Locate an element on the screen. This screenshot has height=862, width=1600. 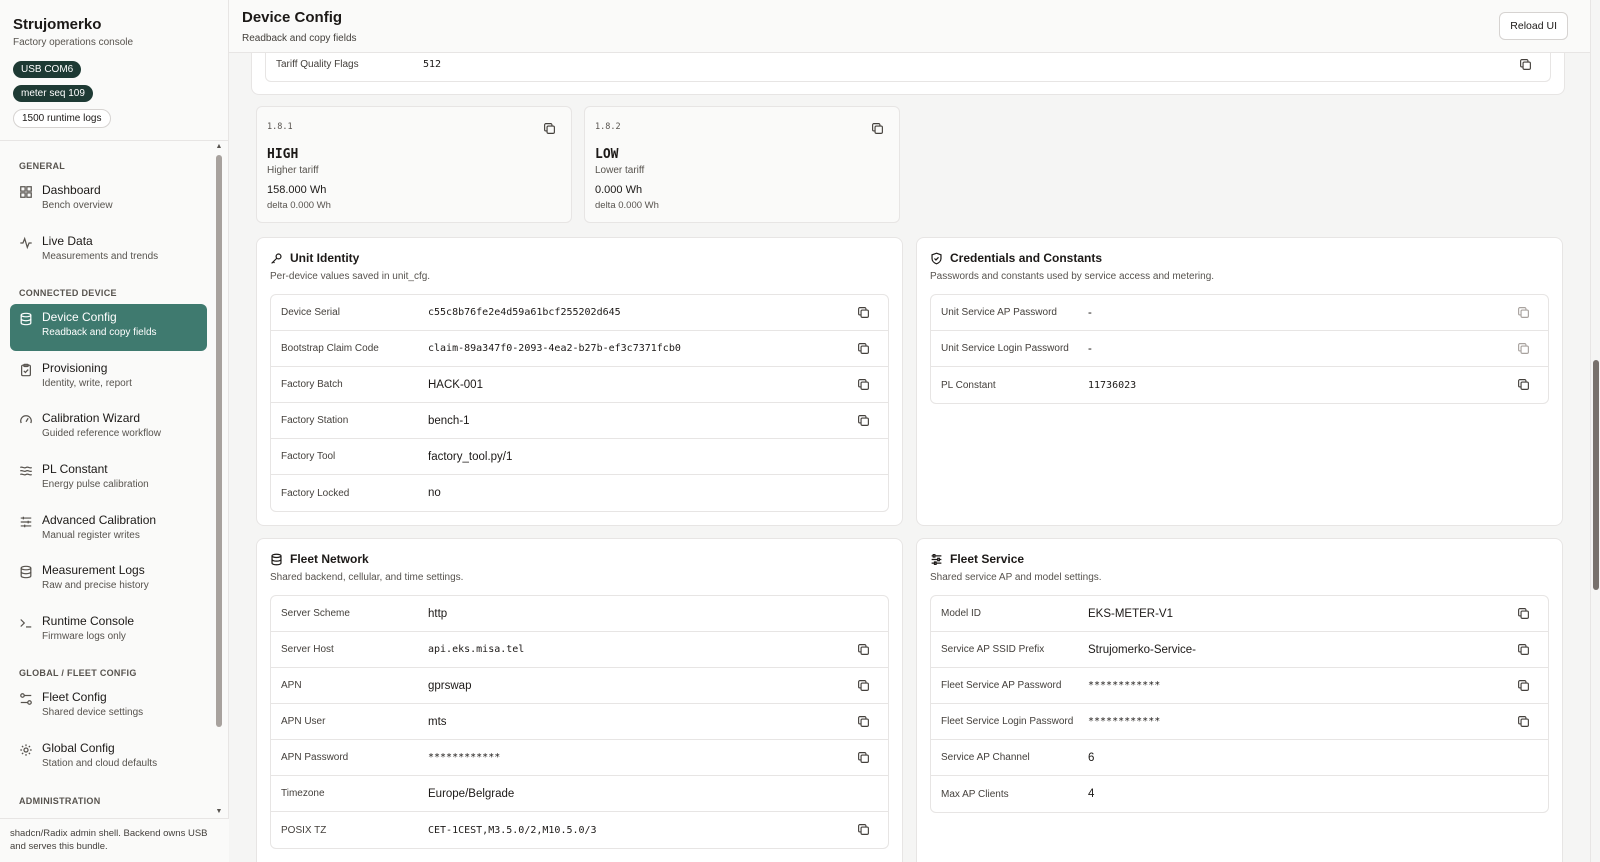
database-icon is located at coordinates (26, 319).